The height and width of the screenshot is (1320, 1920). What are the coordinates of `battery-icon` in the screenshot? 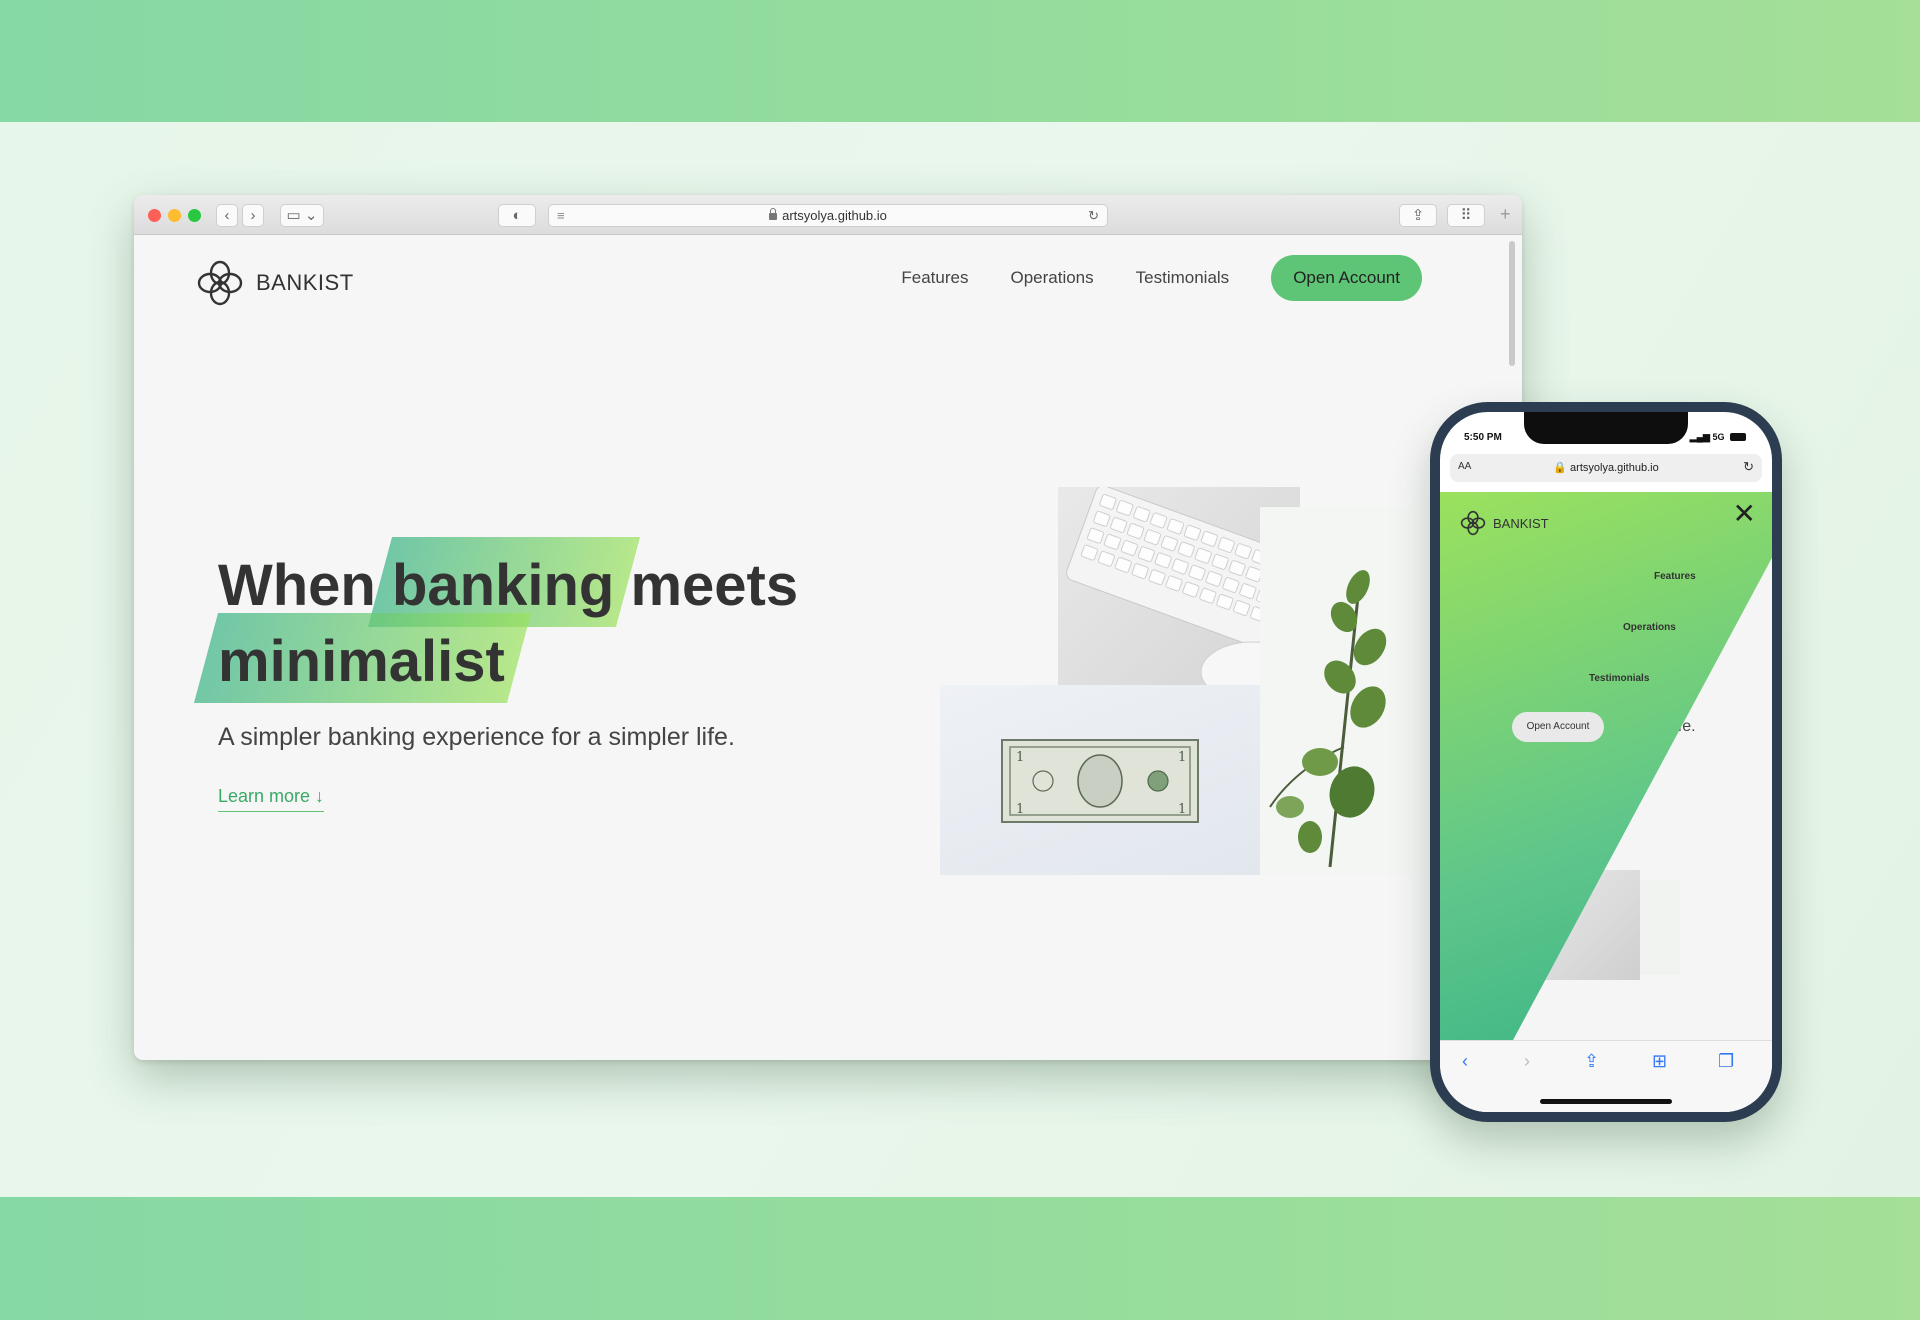 It's located at (1738, 437).